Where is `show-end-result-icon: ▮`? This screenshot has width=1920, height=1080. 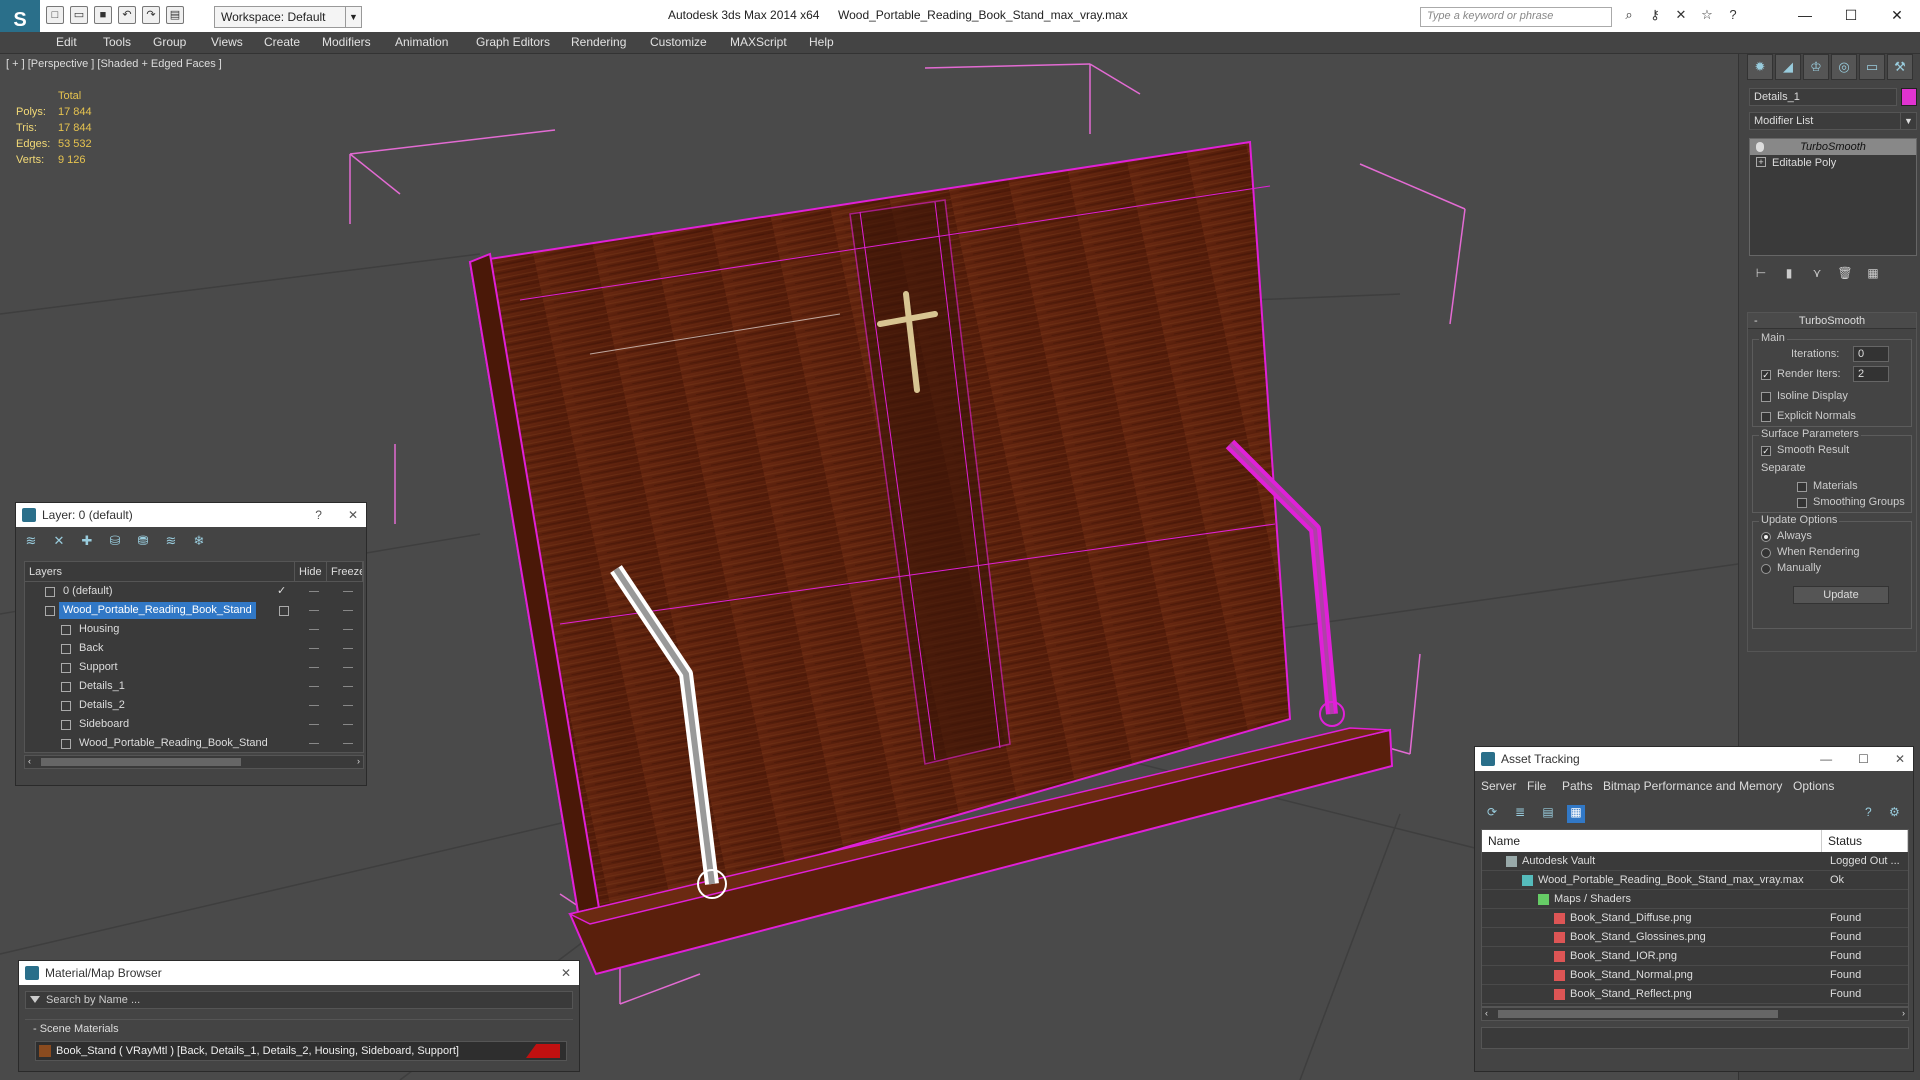 show-end-result-icon: ▮ is located at coordinates (1789, 274).